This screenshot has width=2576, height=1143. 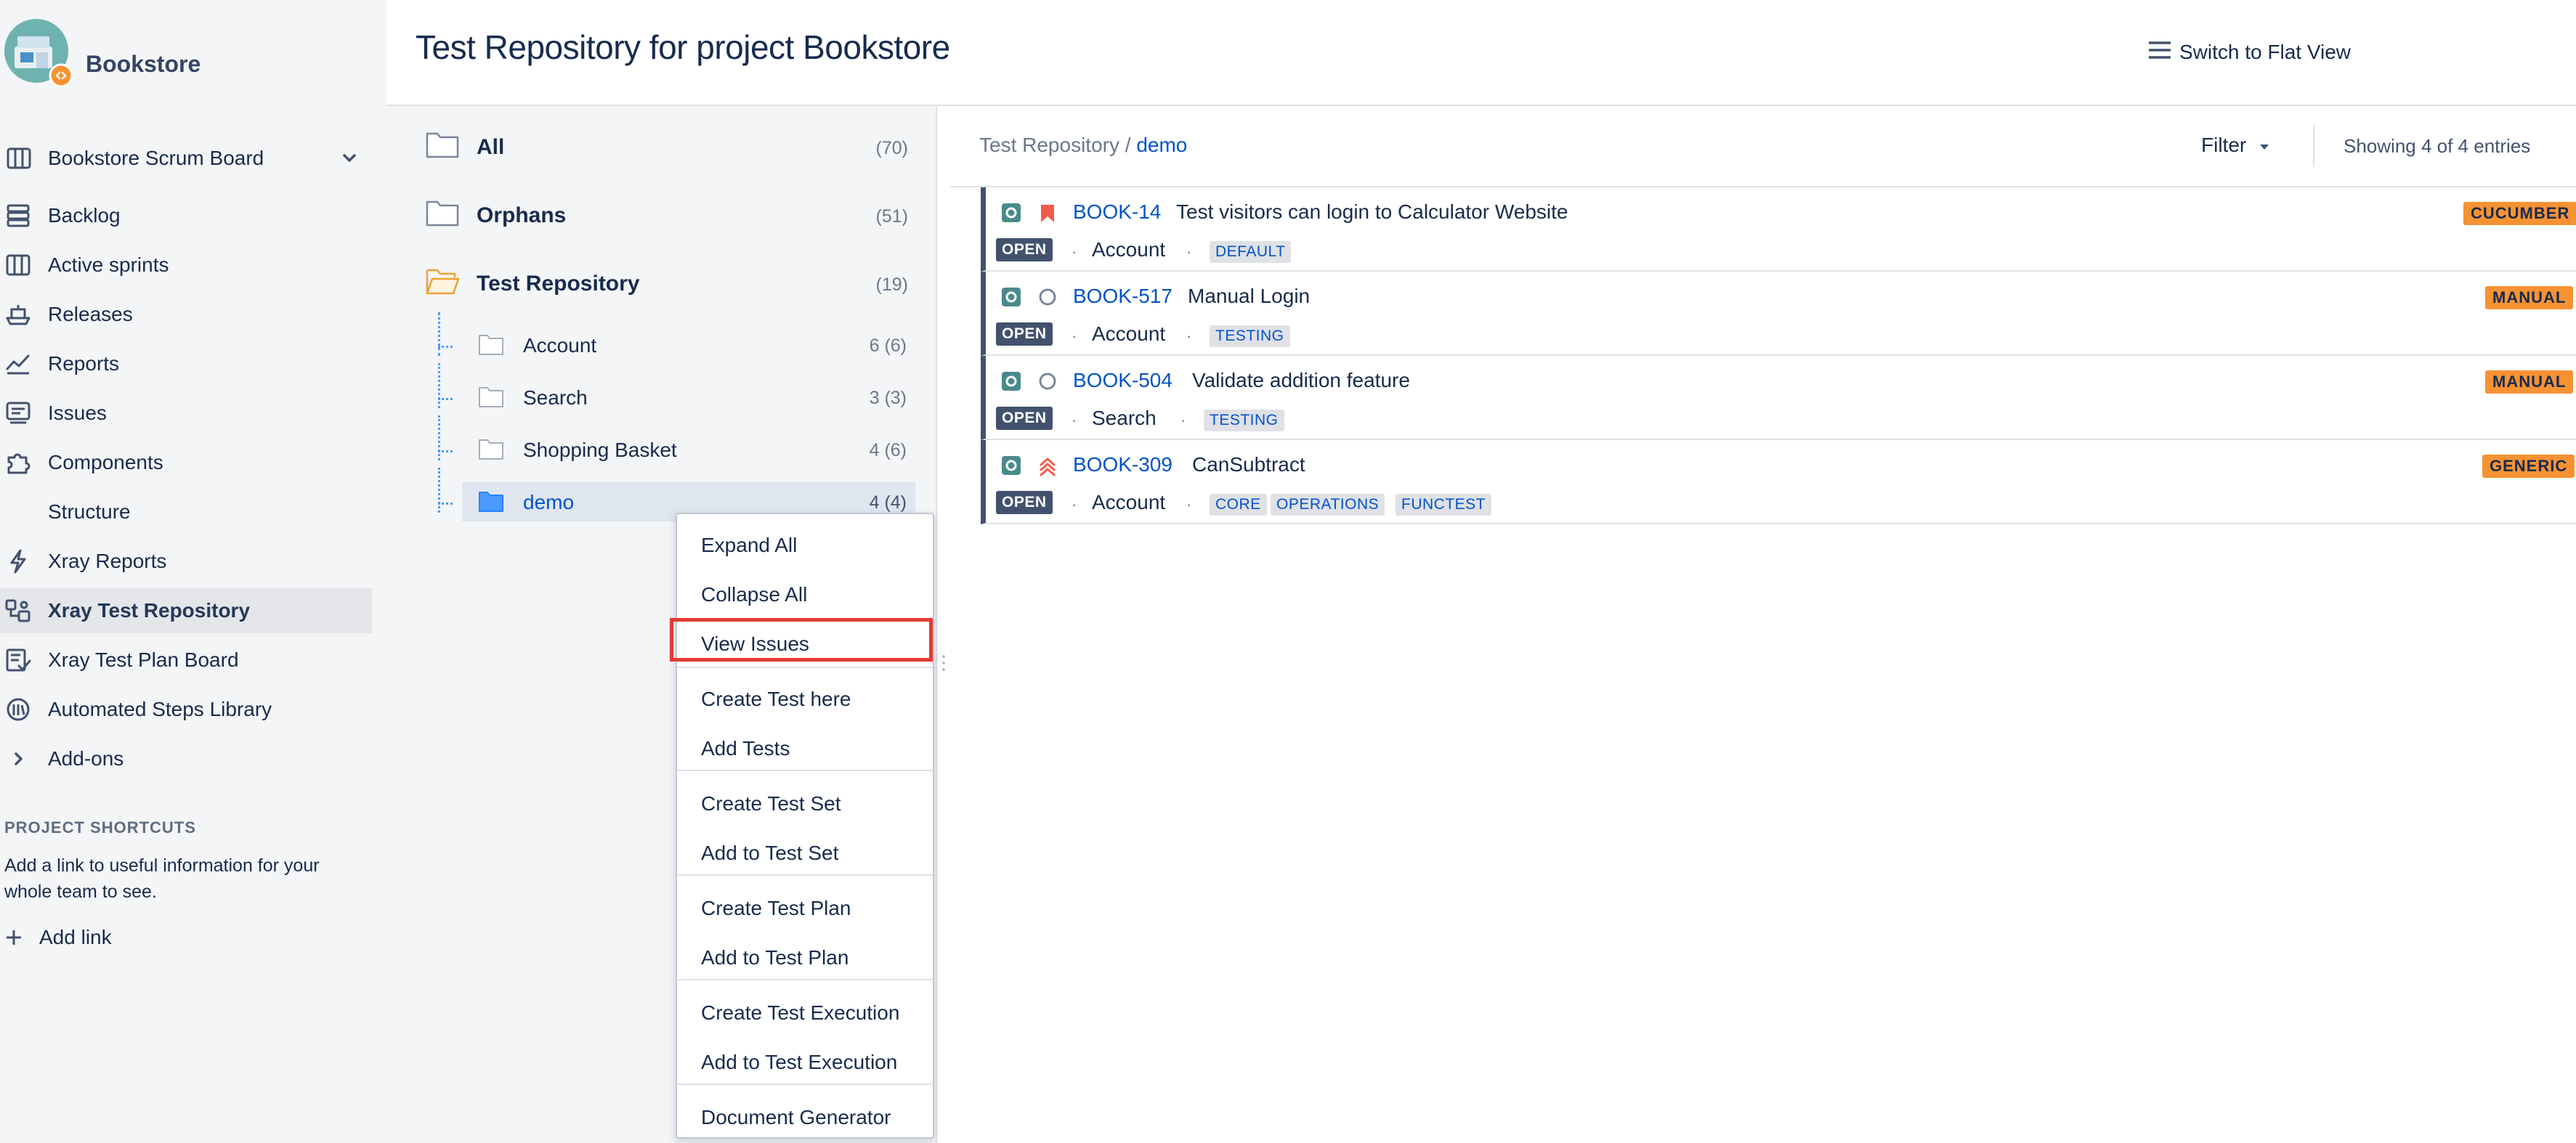 What do you see at coordinates (2159, 50) in the screenshot?
I see `hamburger-icon` at bounding box center [2159, 50].